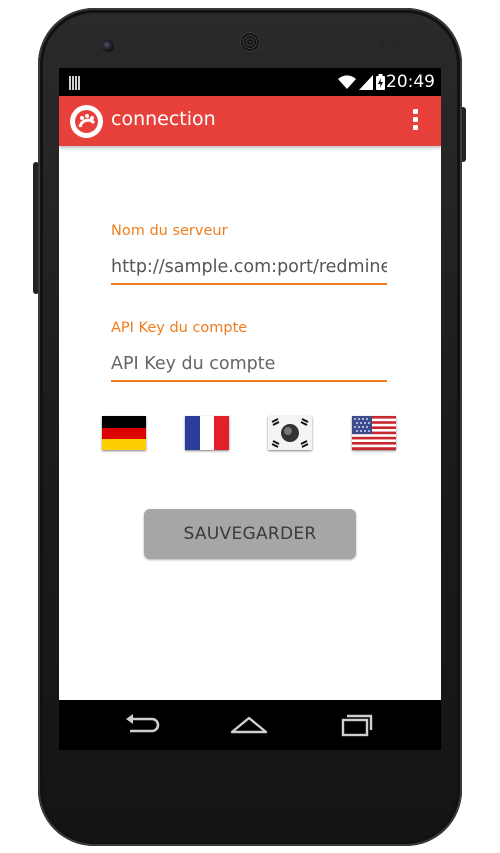 The height and width of the screenshot is (853, 500). Describe the element at coordinates (124, 433) in the screenshot. I see `german-flag-icon` at that location.